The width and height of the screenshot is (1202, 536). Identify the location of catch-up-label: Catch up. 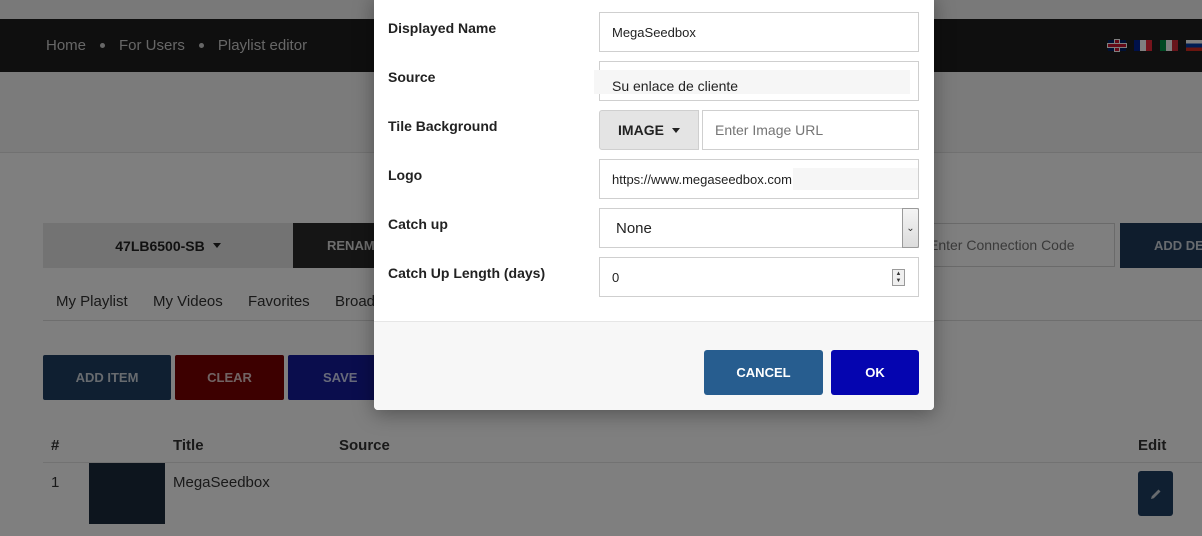
(418, 224).